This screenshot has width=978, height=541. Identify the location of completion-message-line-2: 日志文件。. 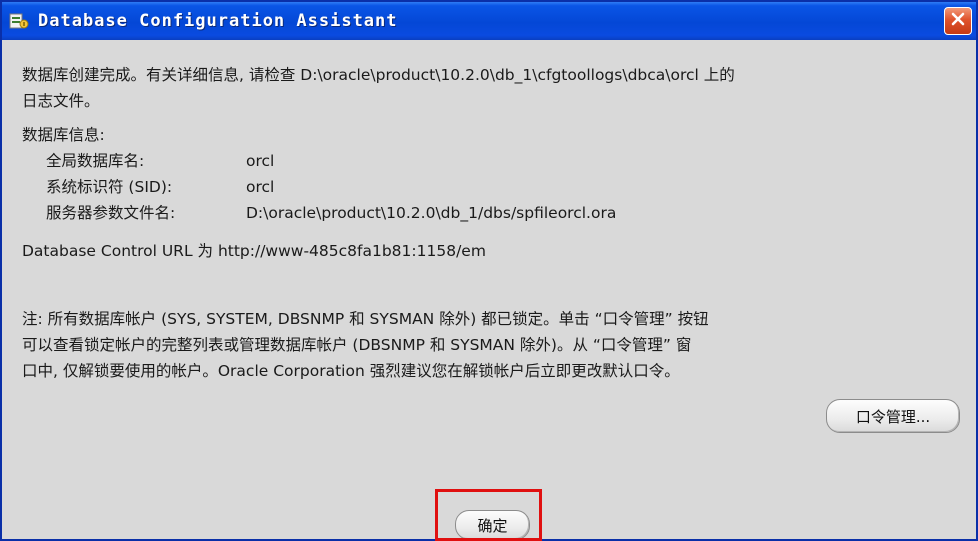
(61, 101).